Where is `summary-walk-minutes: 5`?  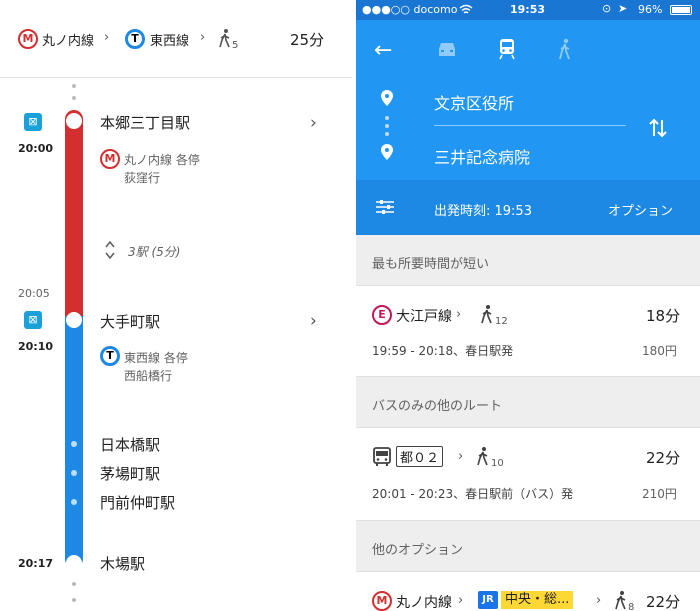 summary-walk-minutes: 5 is located at coordinates (235, 45).